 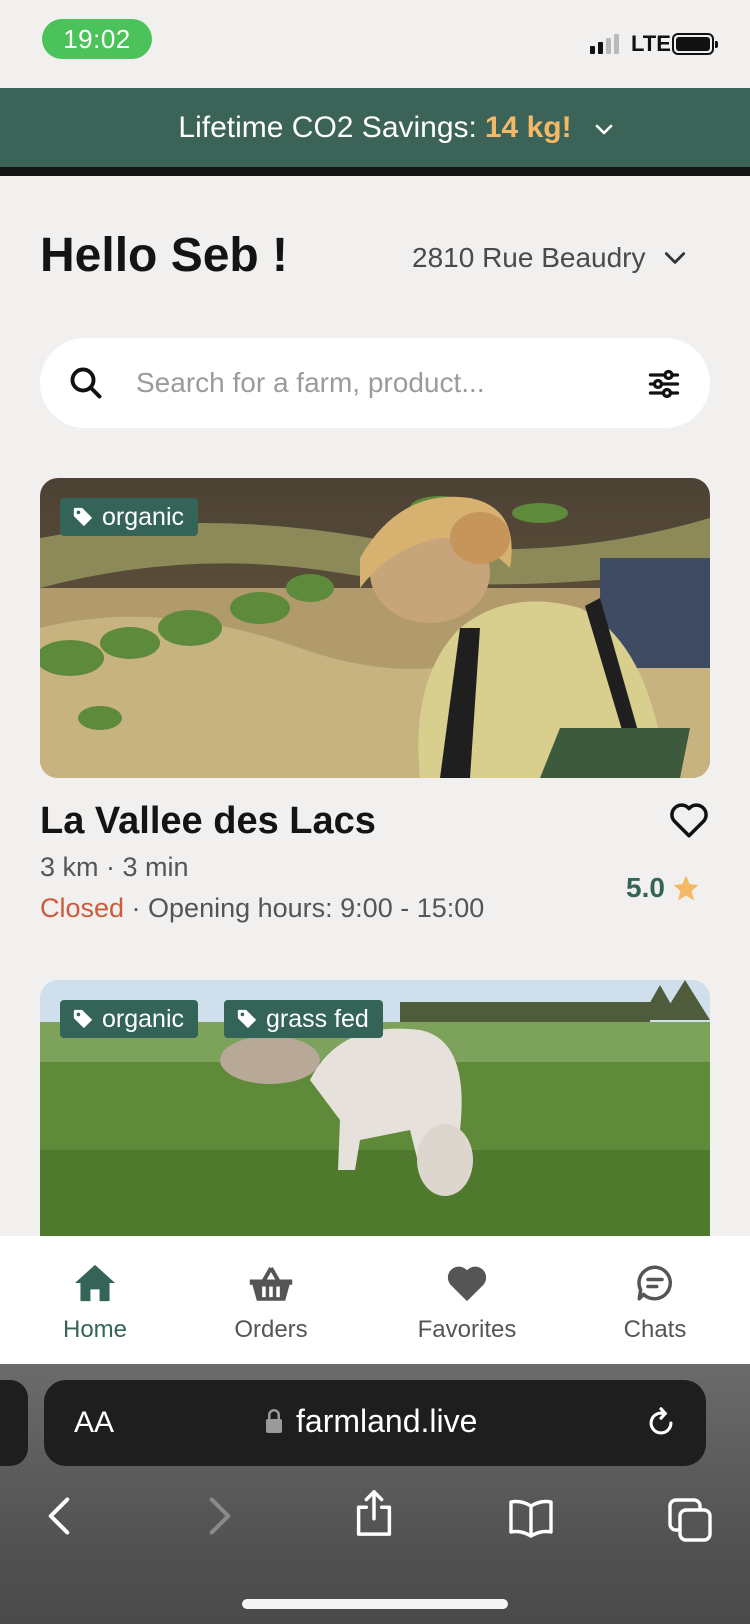 What do you see at coordinates (690, 1520) in the screenshot?
I see `tabs-icon` at bounding box center [690, 1520].